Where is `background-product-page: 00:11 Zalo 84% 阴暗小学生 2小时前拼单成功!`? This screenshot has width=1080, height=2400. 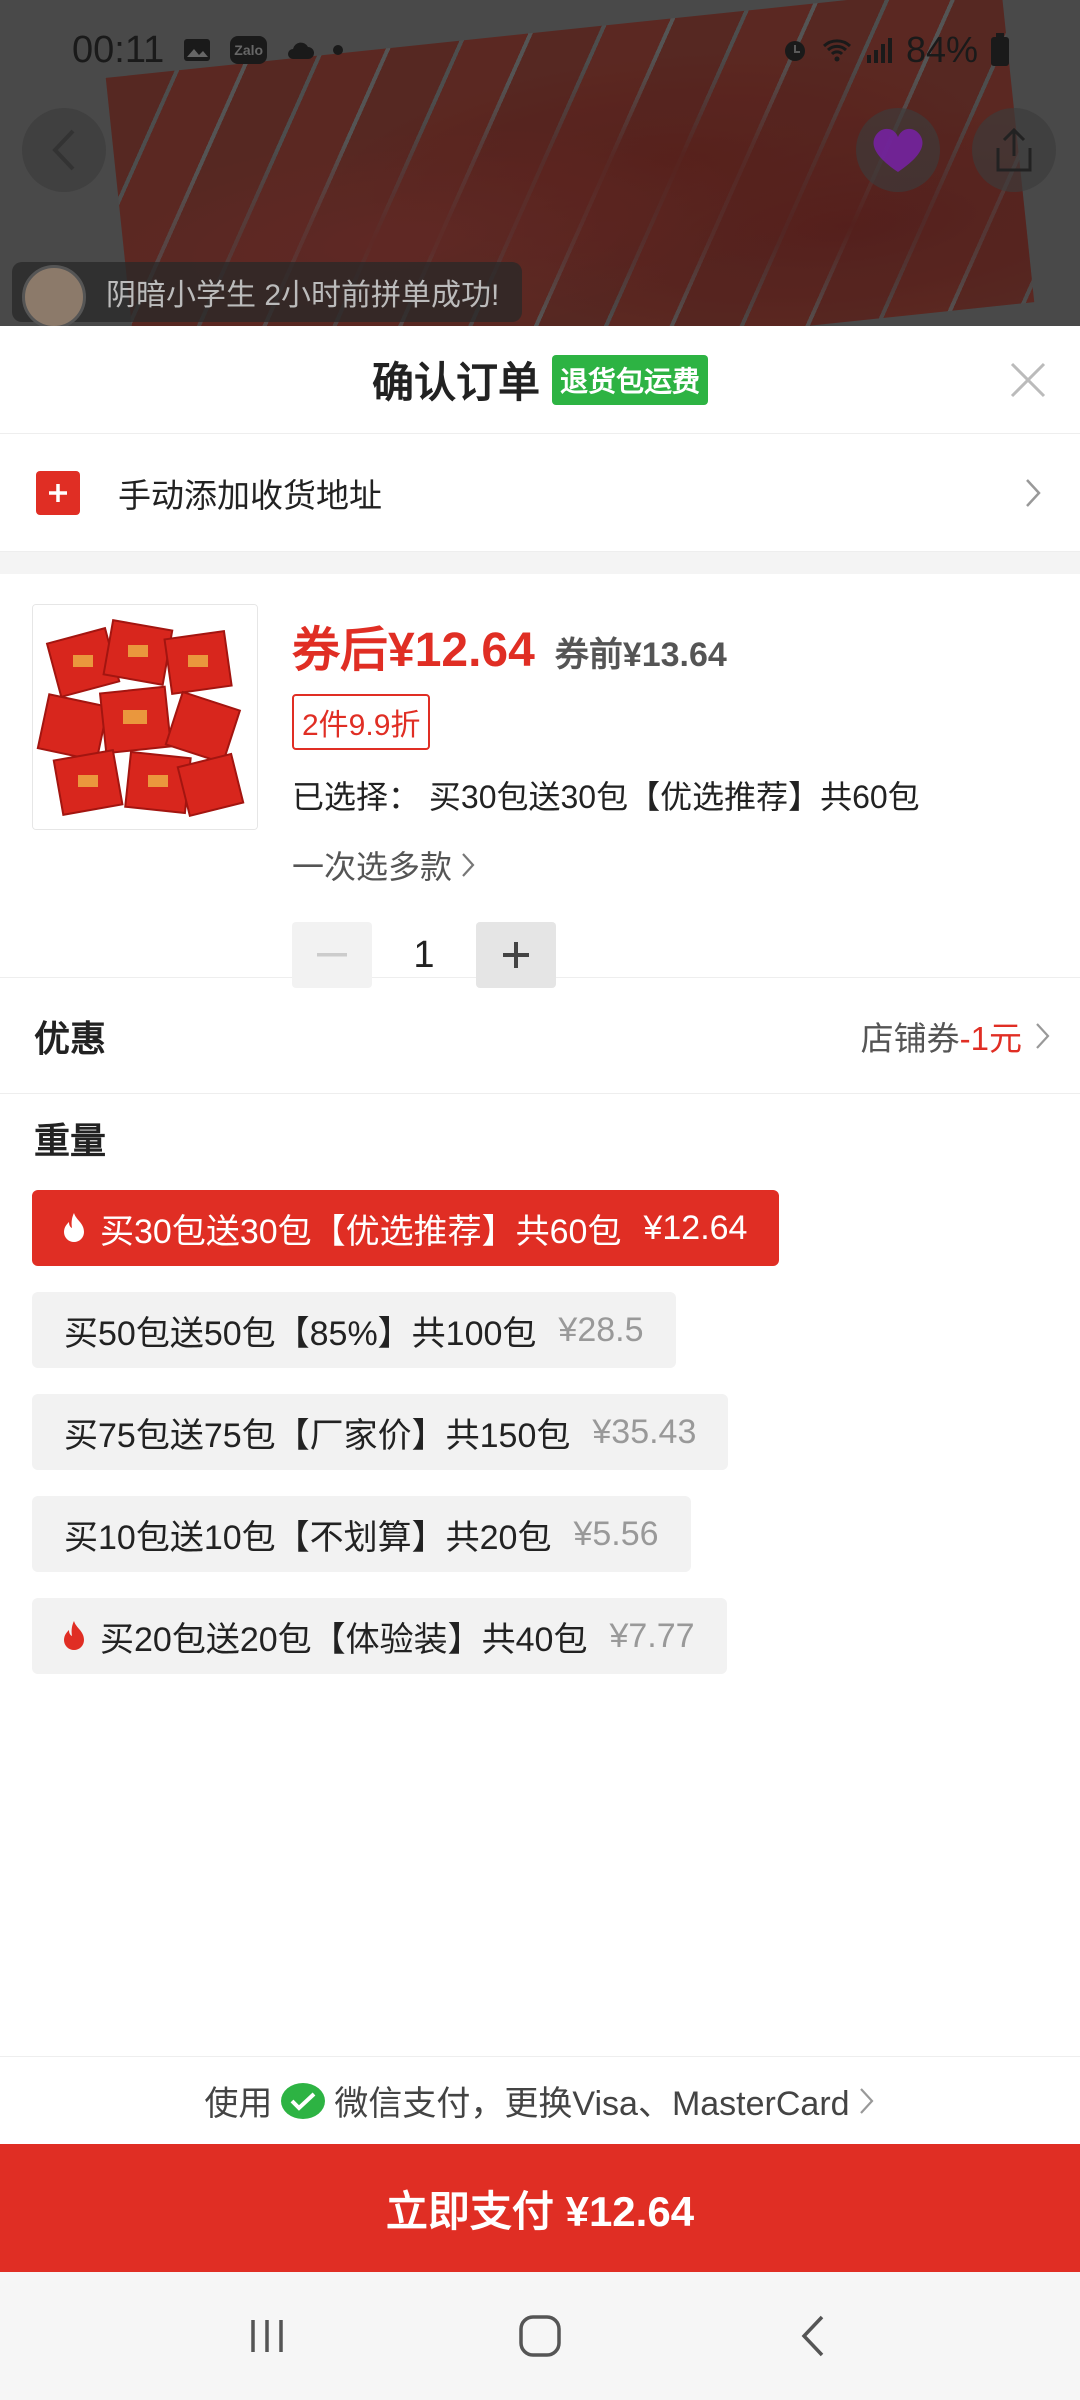 background-product-page: 00:11 Zalo 84% 阴暗小学生 2小时前拼单成功! is located at coordinates (540, 165).